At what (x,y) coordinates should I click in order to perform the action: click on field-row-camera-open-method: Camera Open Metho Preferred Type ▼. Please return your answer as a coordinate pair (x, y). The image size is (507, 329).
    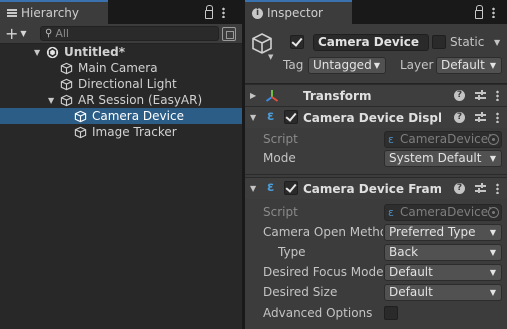
    Looking at the image, I should click on (376, 233).